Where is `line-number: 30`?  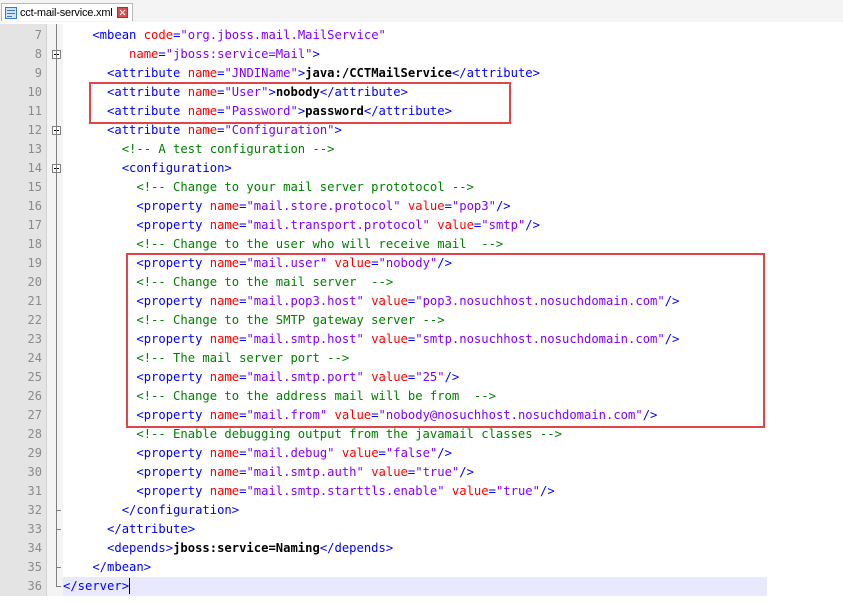 line-number: 30 is located at coordinates (34, 472).